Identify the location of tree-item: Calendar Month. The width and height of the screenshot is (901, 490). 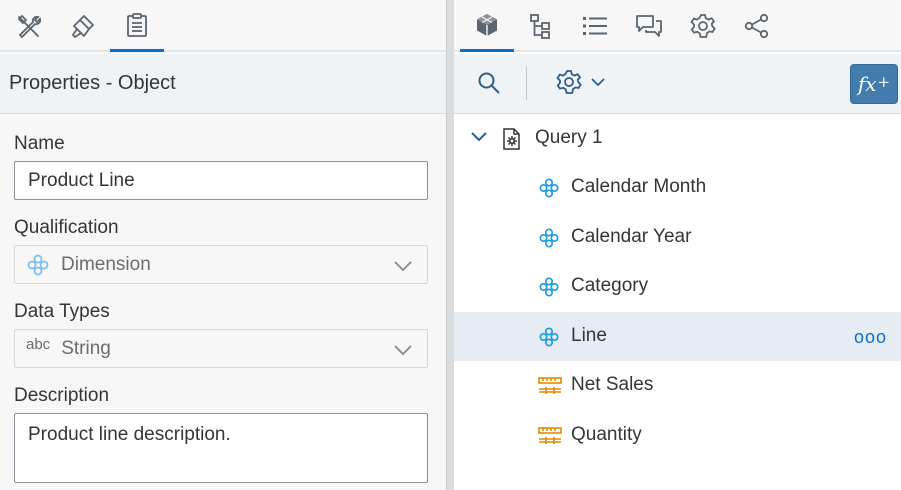
(677, 187).